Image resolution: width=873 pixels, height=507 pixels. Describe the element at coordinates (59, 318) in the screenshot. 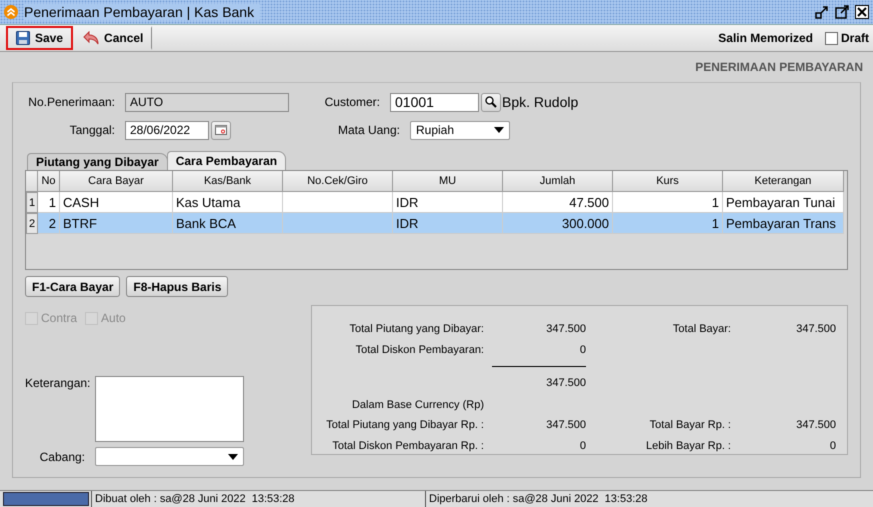

I see `checkbox-label: Contra` at that location.